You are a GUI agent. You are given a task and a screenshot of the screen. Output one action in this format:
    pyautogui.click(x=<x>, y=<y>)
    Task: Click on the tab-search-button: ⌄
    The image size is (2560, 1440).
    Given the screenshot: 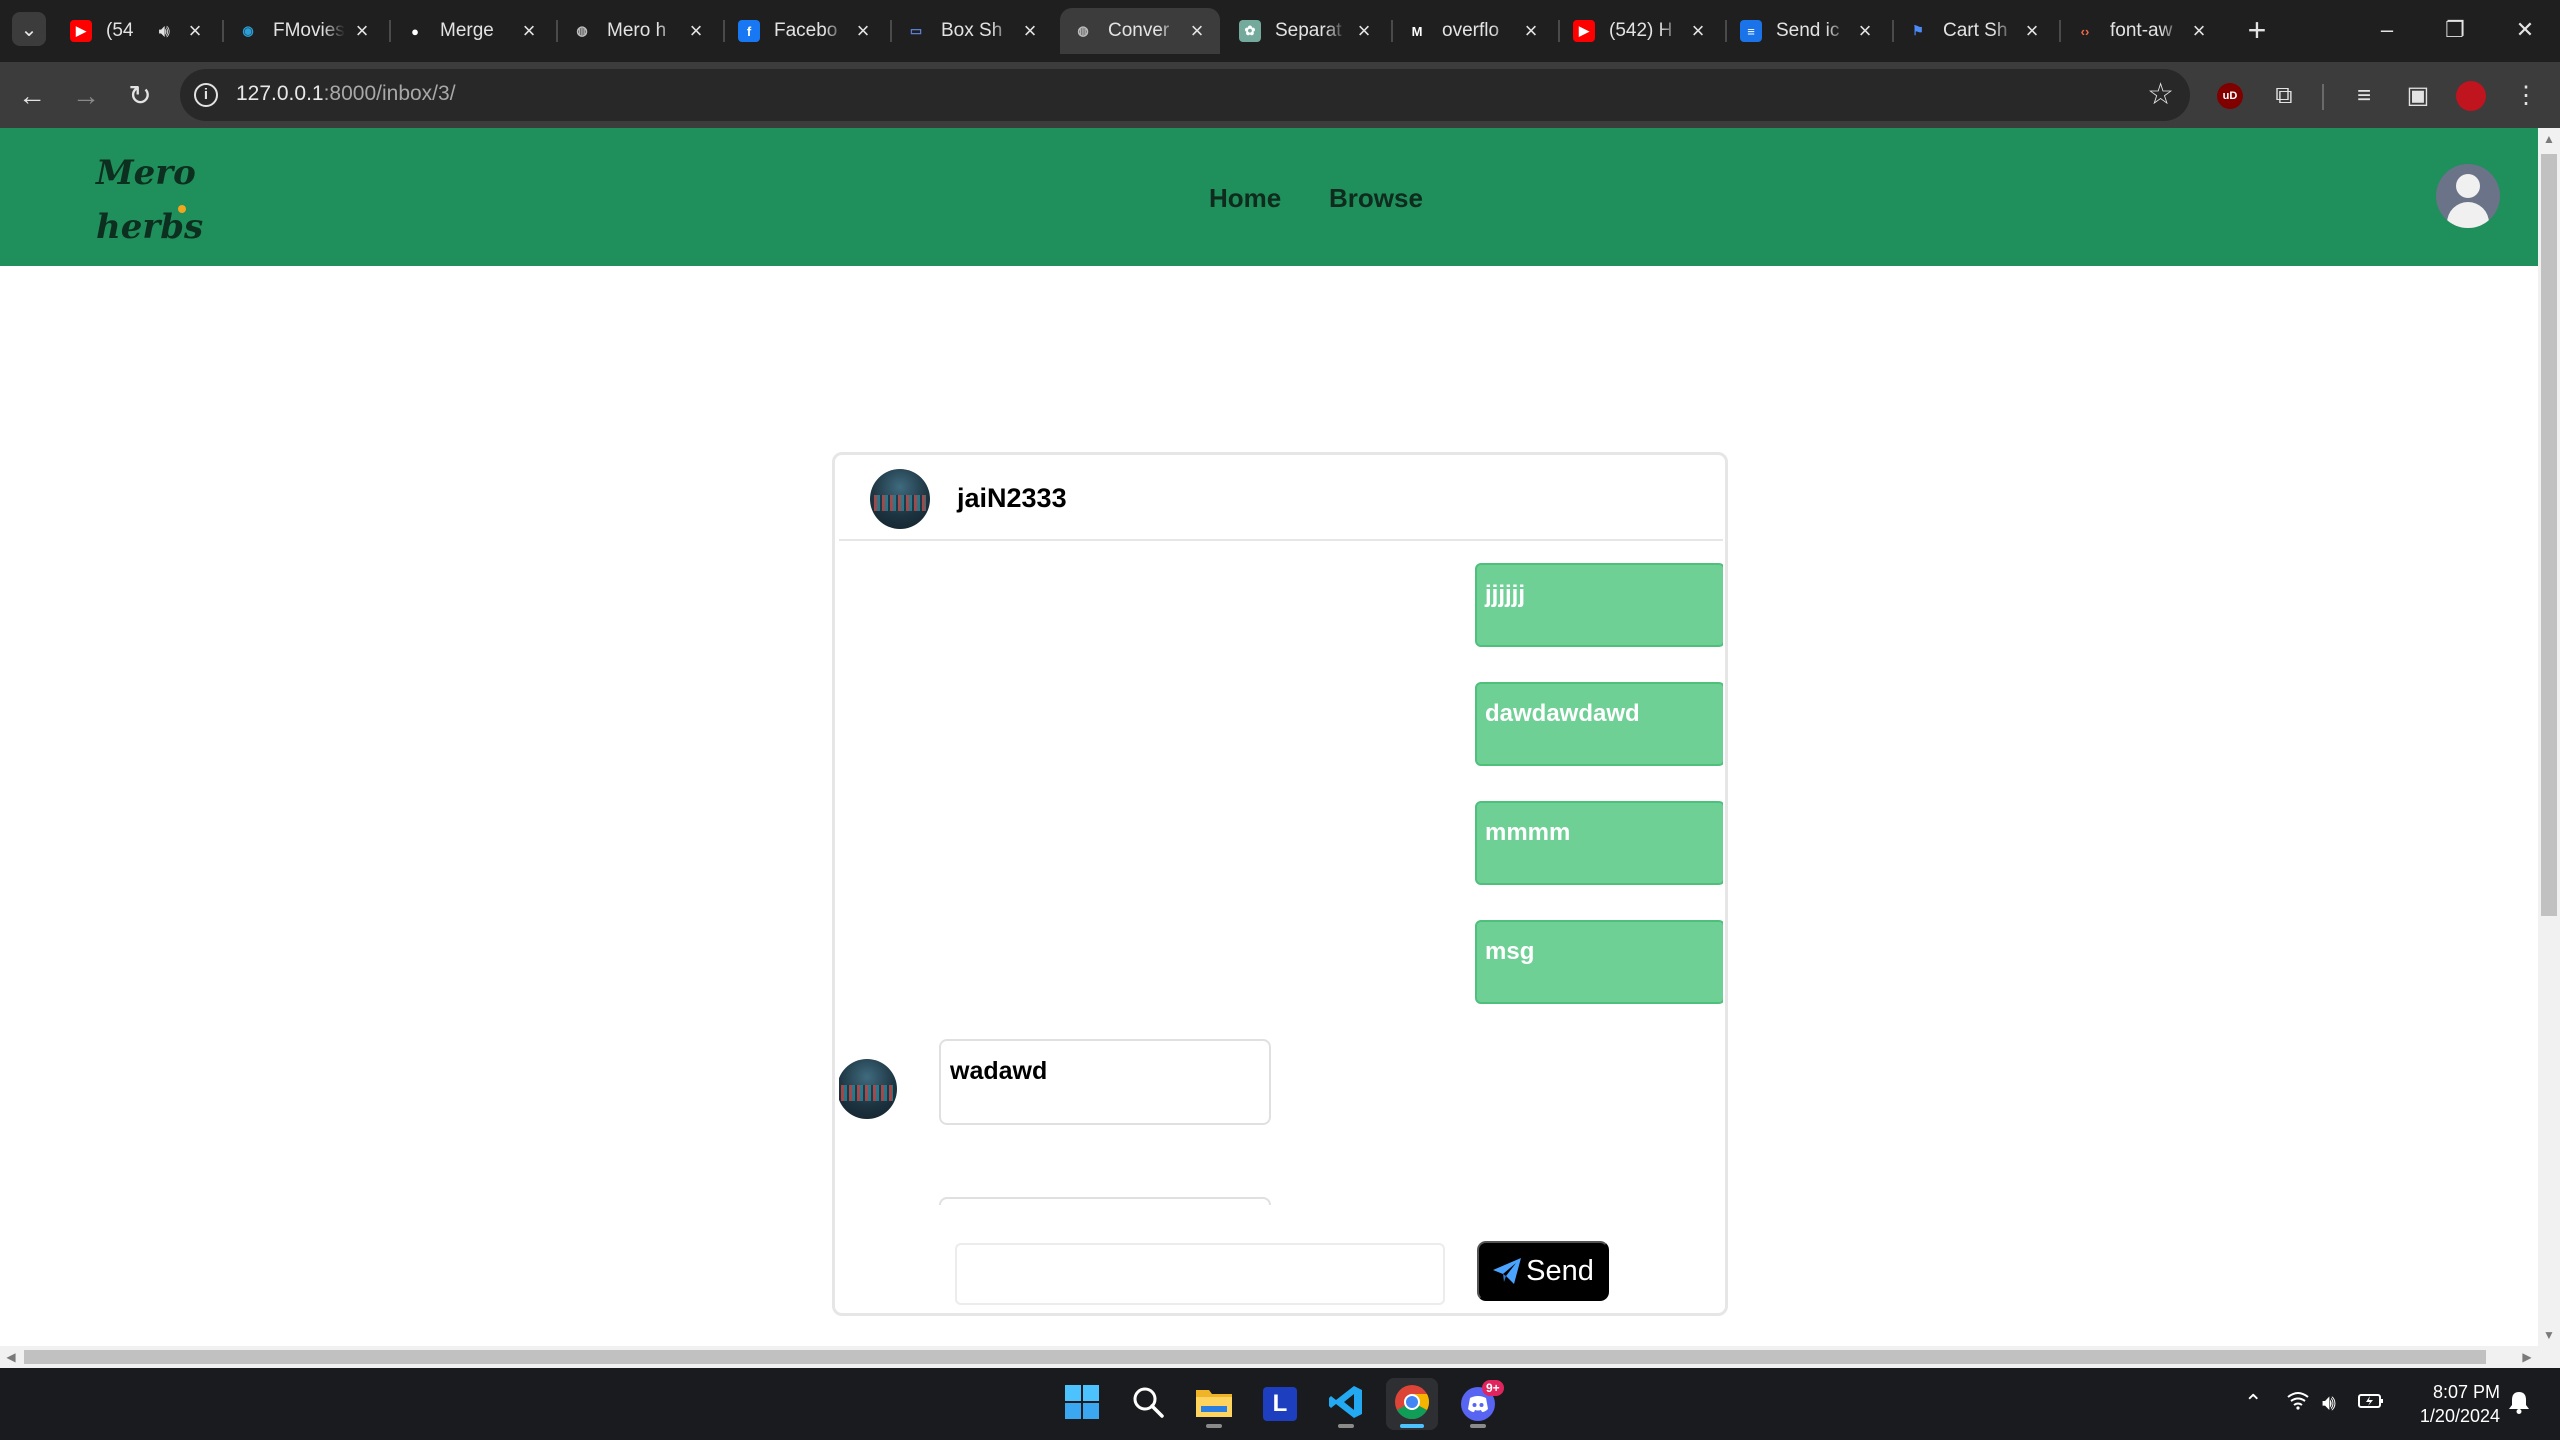 What is the action you would take?
    pyautogui.click(x=29, y=29)
    